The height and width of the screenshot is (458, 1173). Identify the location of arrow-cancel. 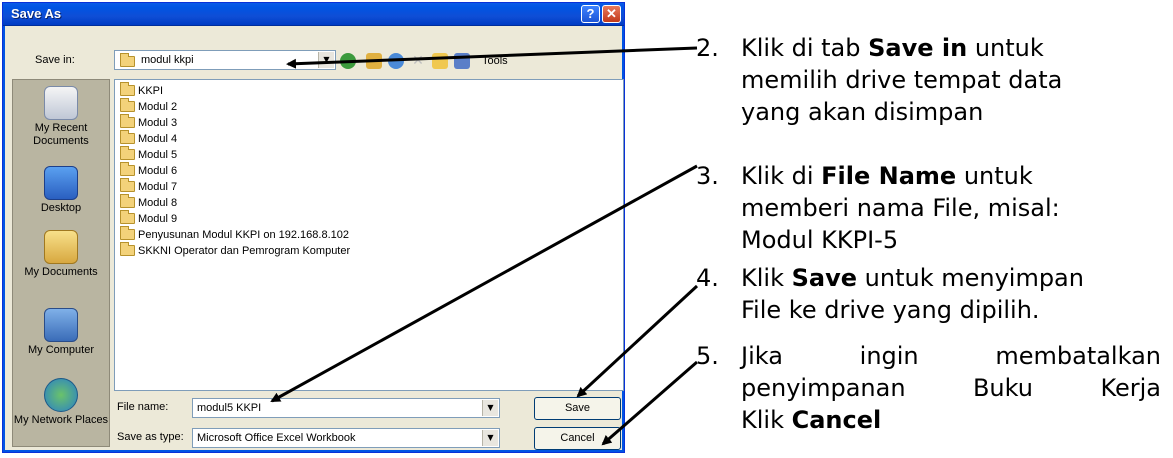
(649, 403).